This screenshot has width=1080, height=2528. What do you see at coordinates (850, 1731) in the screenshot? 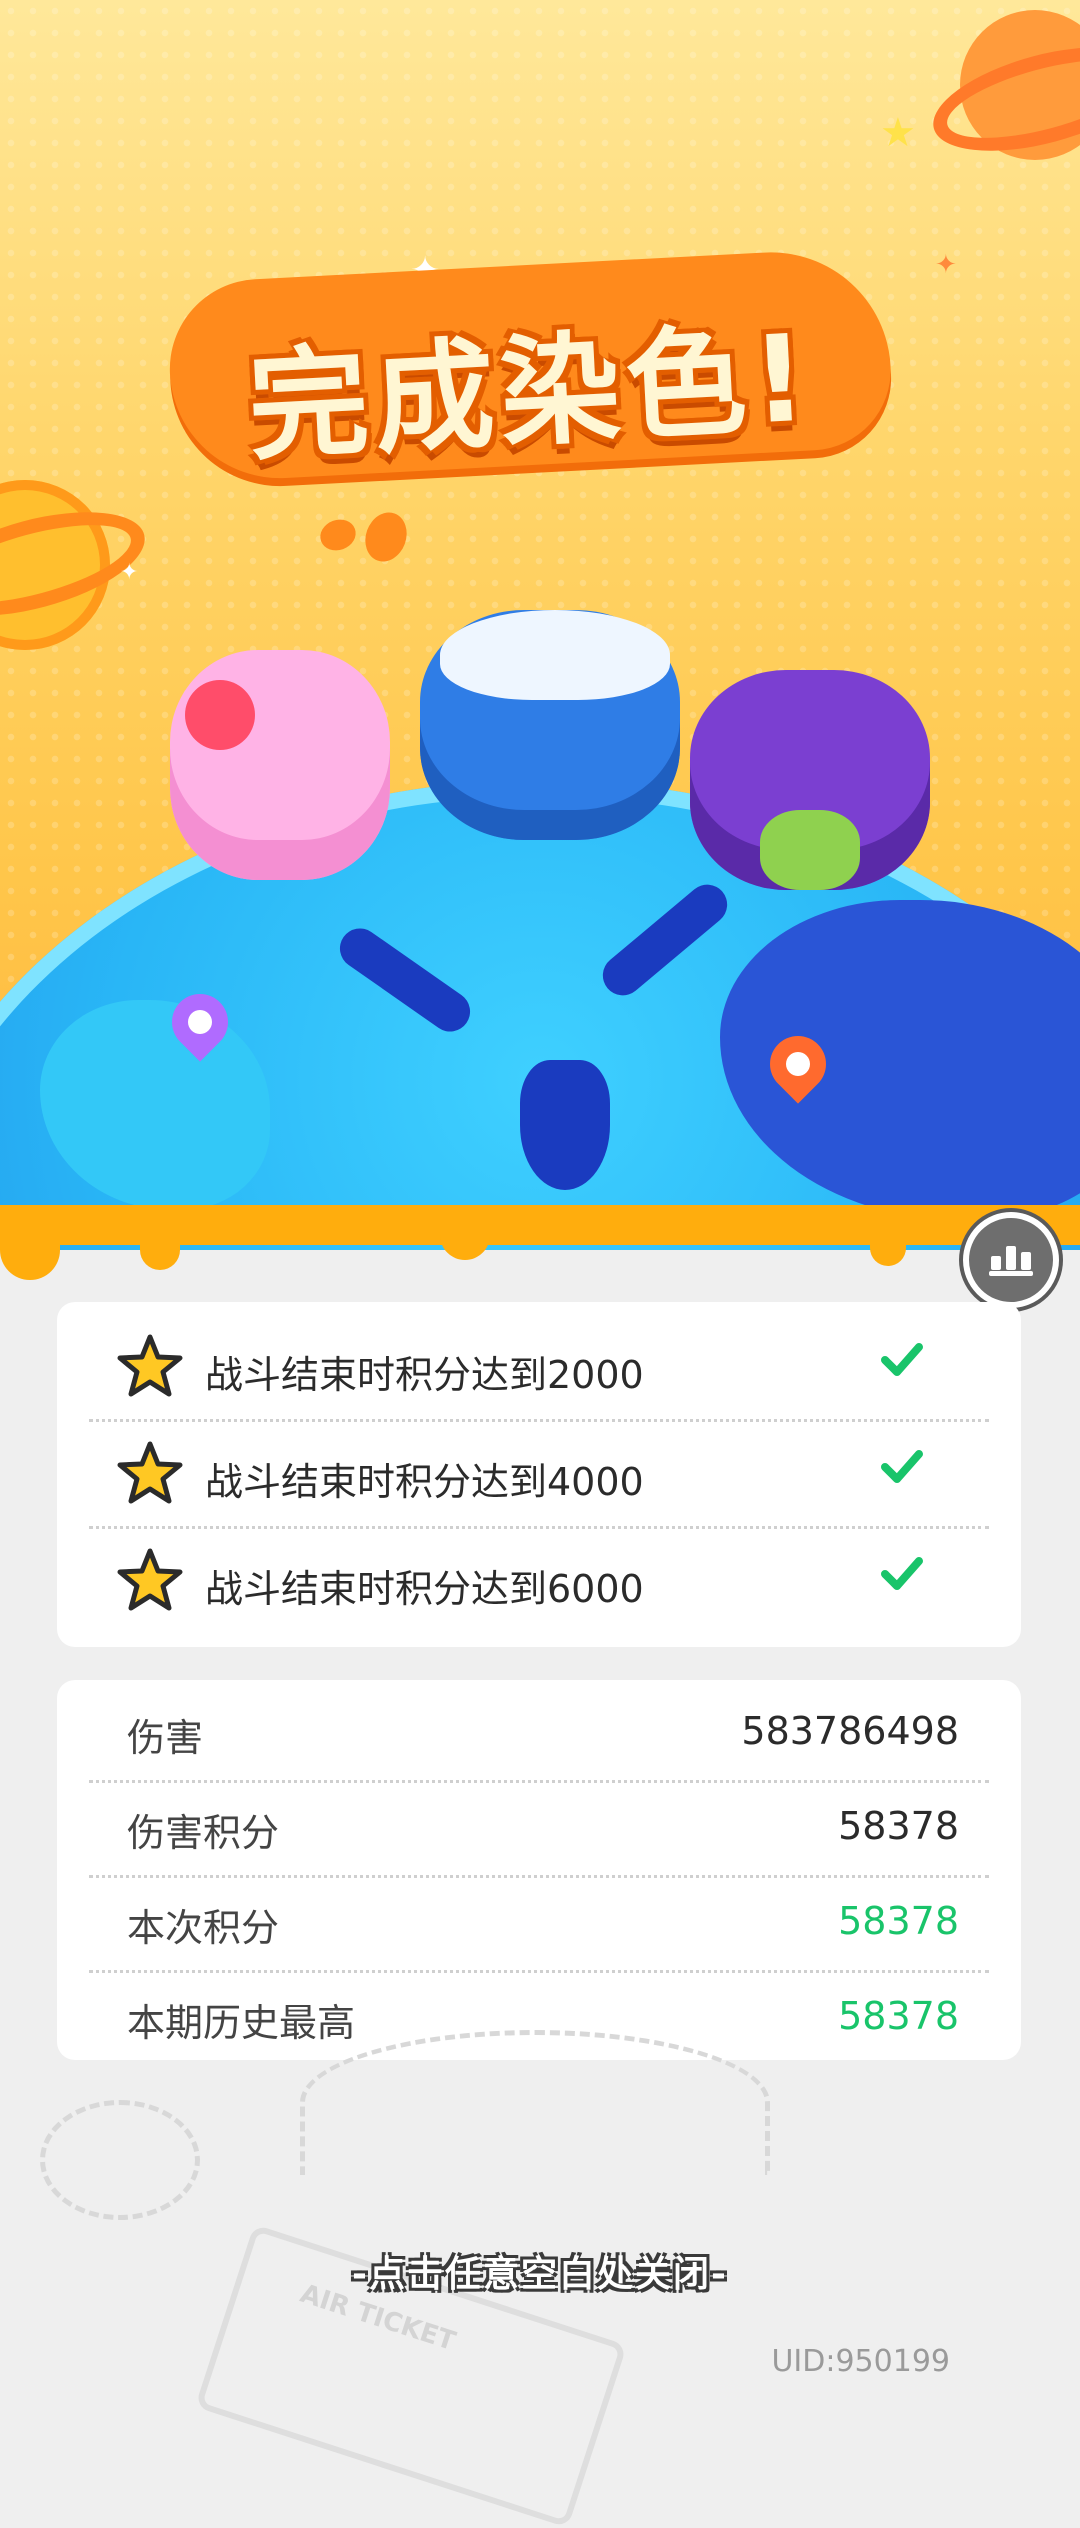
I see `stat-value: 583786498` at bounding box center [850, 1731].